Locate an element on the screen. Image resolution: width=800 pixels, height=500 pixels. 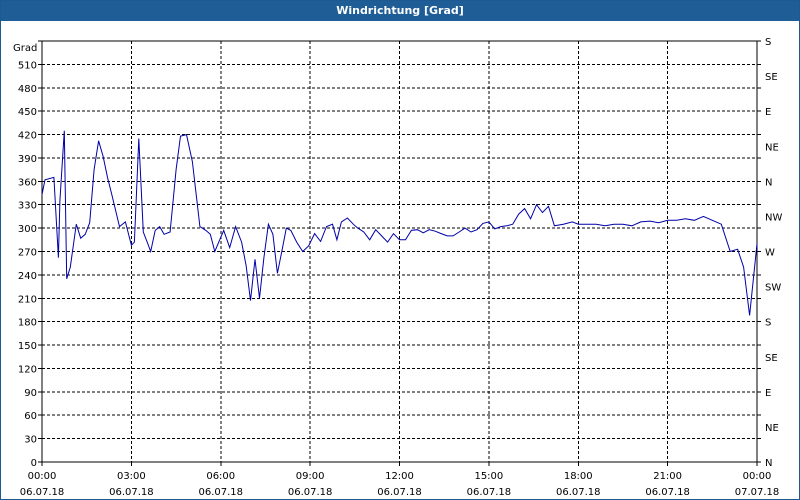
y-tick-label: 420 is located at coordinates (27, 136).